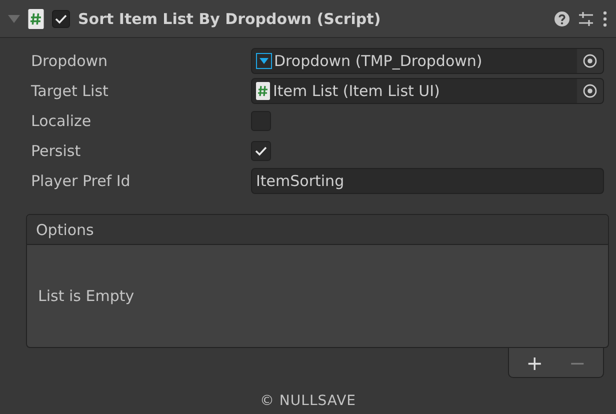 This screenshot has width=616, height=414. Describe the element at coordinates (534, 362) in the screenshot. I see `add-button: +` at that location.